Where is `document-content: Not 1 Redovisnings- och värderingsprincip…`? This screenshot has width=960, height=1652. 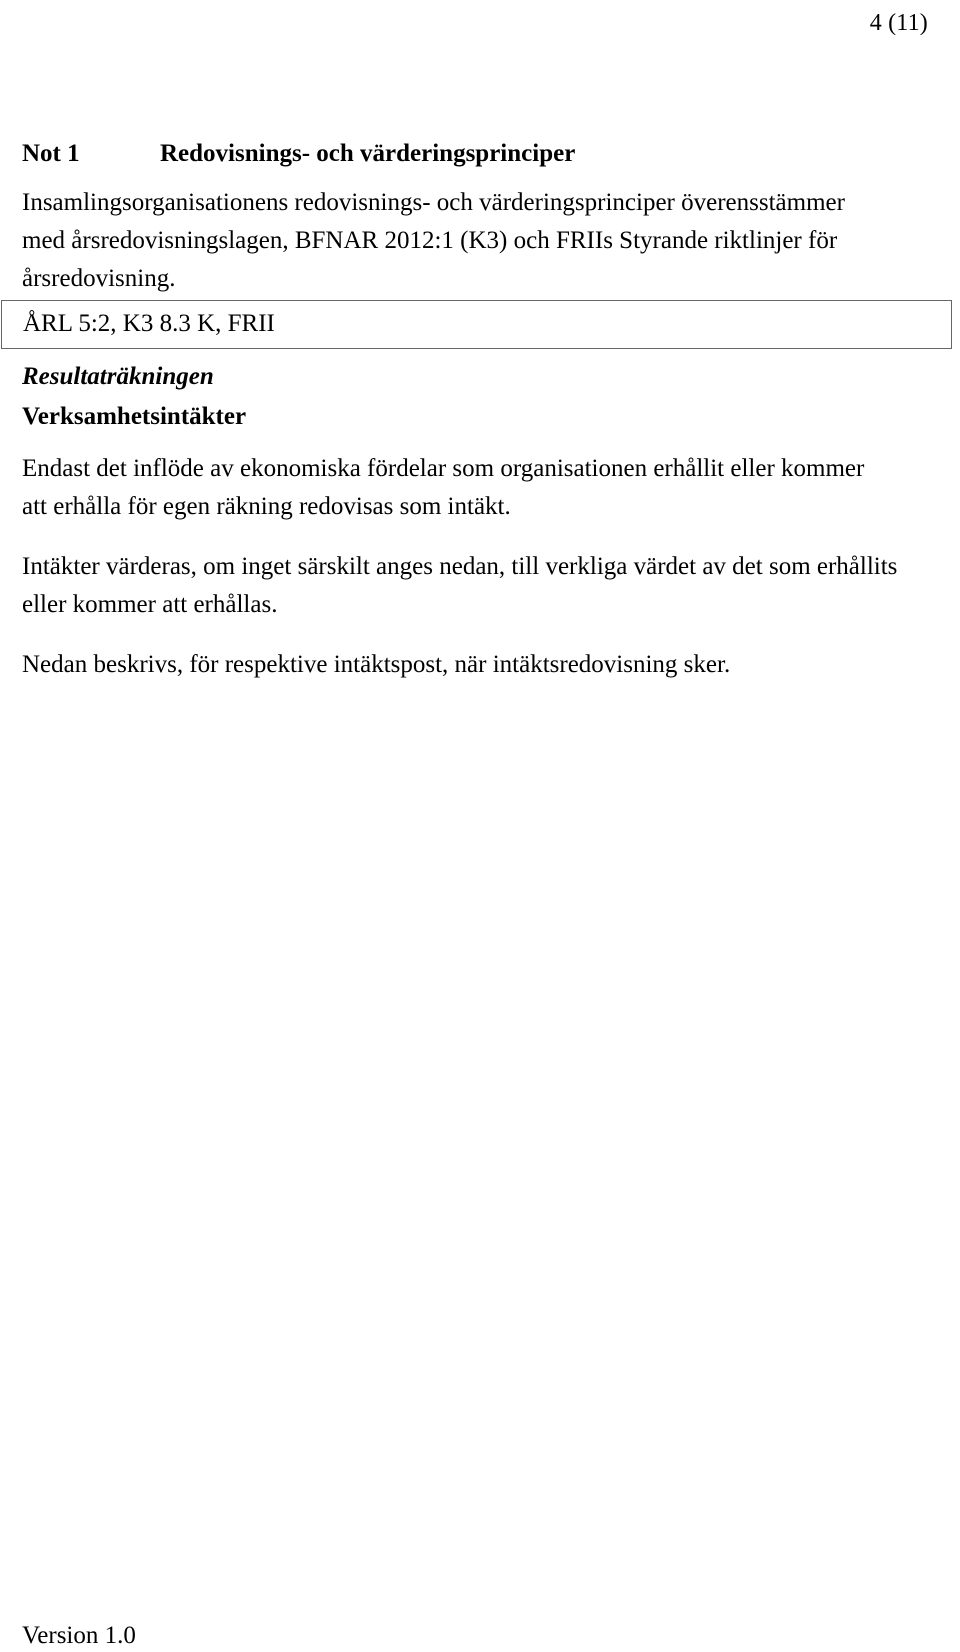
document-content: Not 1 Redovisnings- och värderingsprincip… is located at coordinates (478, 221).